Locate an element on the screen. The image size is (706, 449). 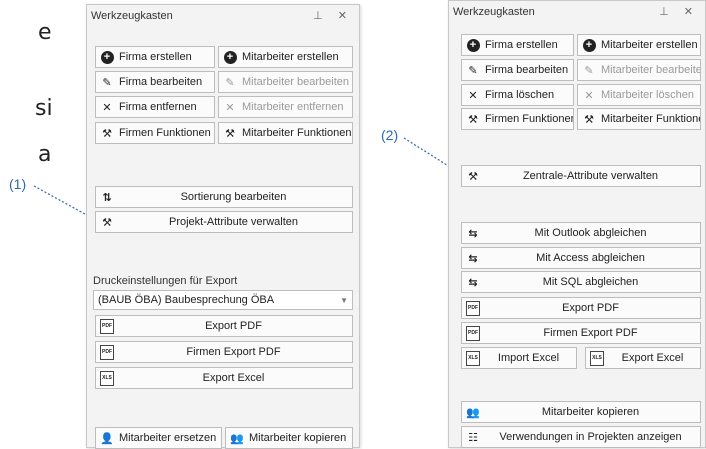
mitarbeiter-loeschen-button: ✕ Mitarbeiter löschen is located at coordinates (639, 95).